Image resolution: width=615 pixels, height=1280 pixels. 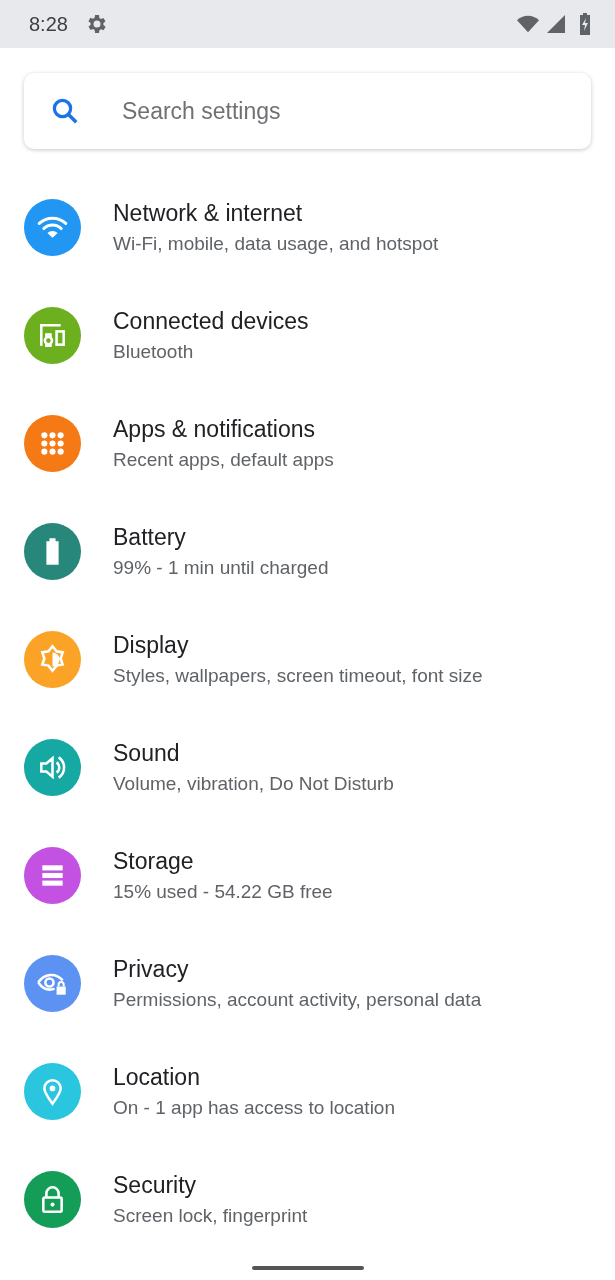 I want to click on settings-item: Privacy Permissions, account activity, personal data, so click(x=307, y=983).